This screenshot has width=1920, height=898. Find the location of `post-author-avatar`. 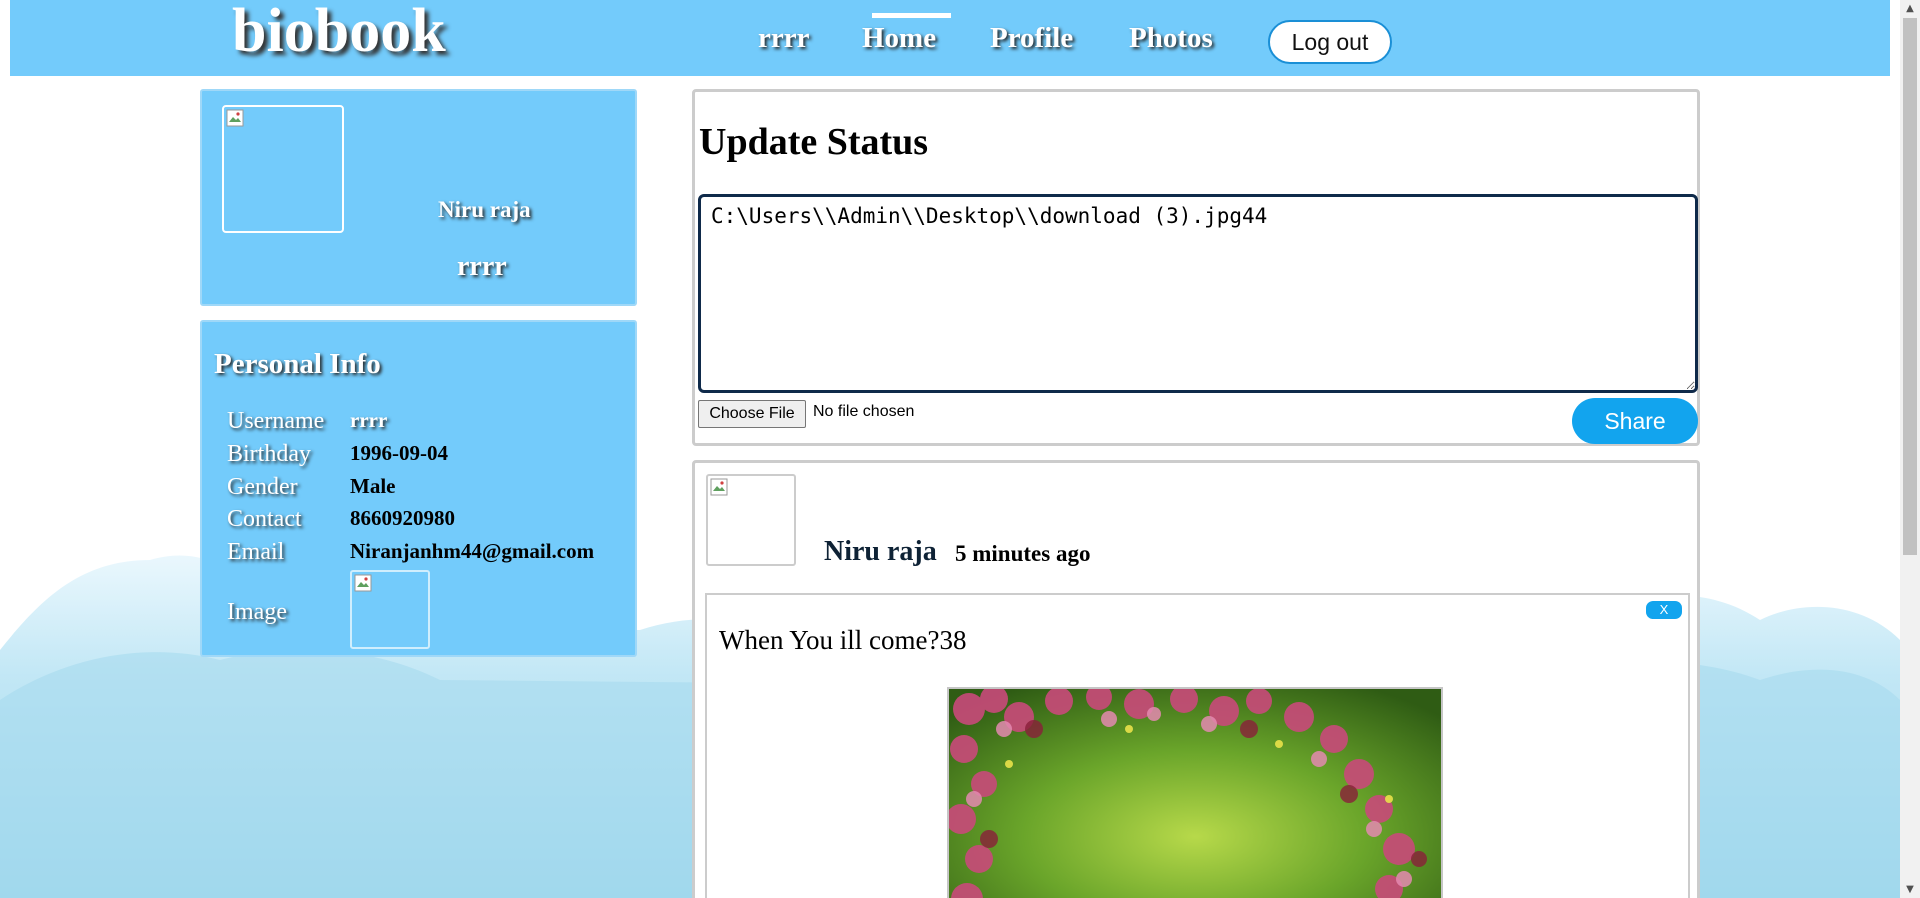

post-author-avatar is located at coordinates (751, 520).